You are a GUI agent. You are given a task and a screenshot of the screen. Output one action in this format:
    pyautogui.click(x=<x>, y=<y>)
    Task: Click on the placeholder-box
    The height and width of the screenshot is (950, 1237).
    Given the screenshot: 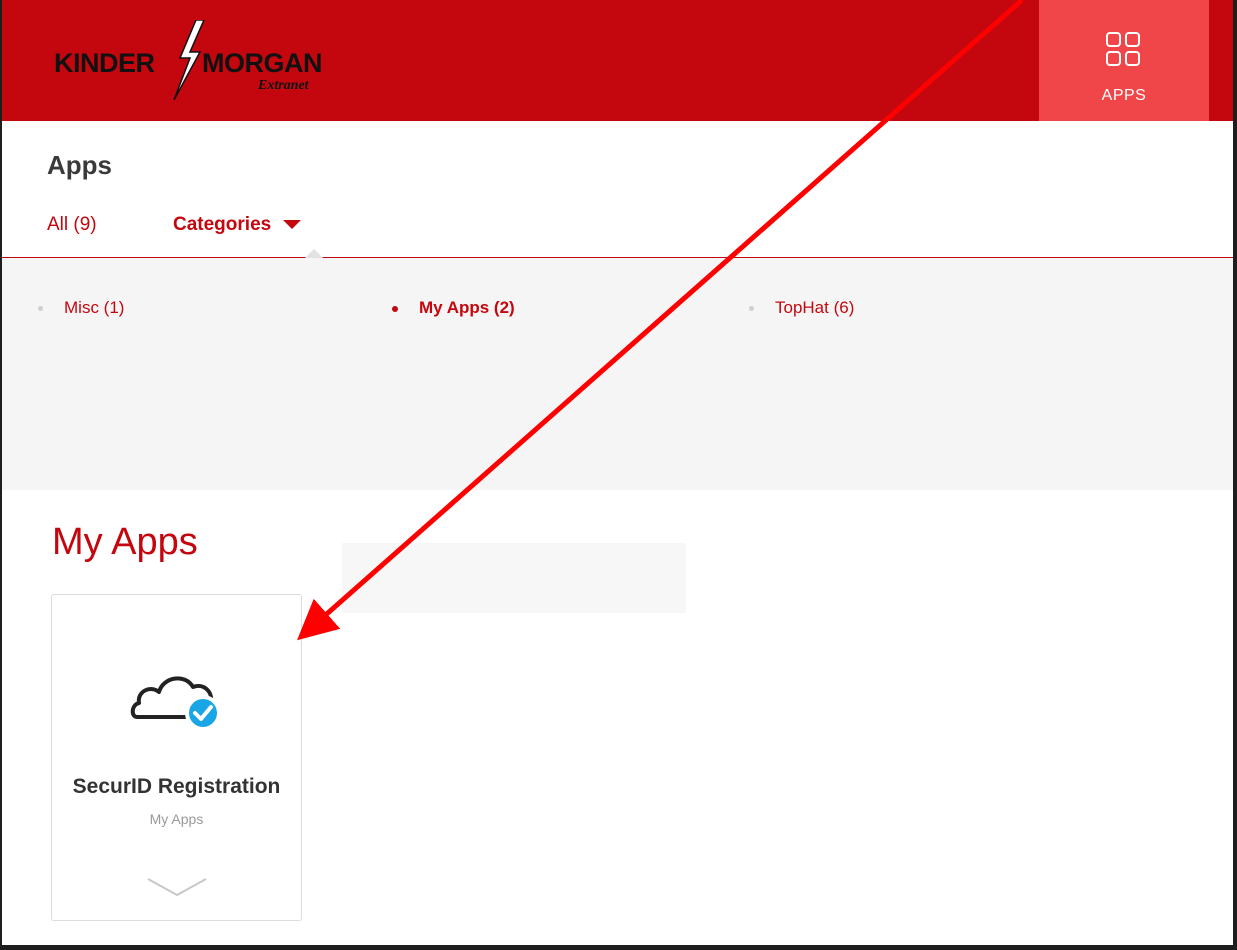 What is the action you would take?
    pyautogui.click(x=514, y=578)
    